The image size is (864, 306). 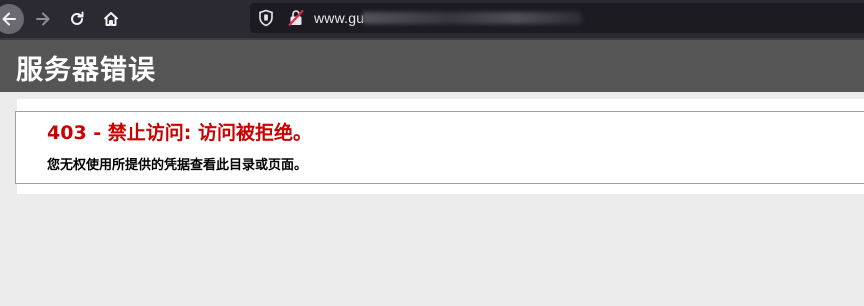 What do you see at coordinates (266, 18) in the screenshot?
I see `shield-icon` at bounding box center [266, 18].